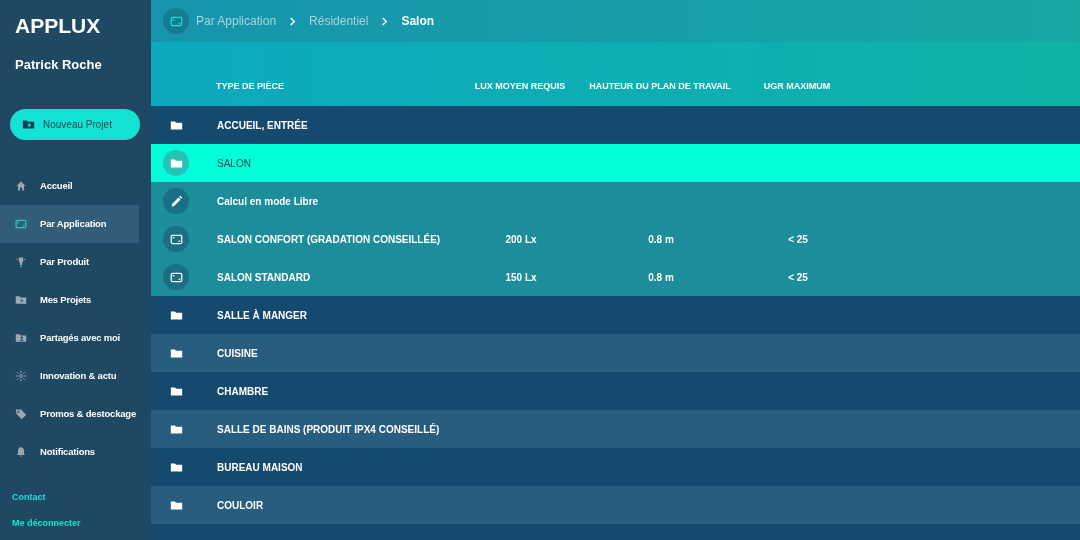 This screenshot has height=540, width=1080. I want to click on sparkle-icon, so click(21, 376).